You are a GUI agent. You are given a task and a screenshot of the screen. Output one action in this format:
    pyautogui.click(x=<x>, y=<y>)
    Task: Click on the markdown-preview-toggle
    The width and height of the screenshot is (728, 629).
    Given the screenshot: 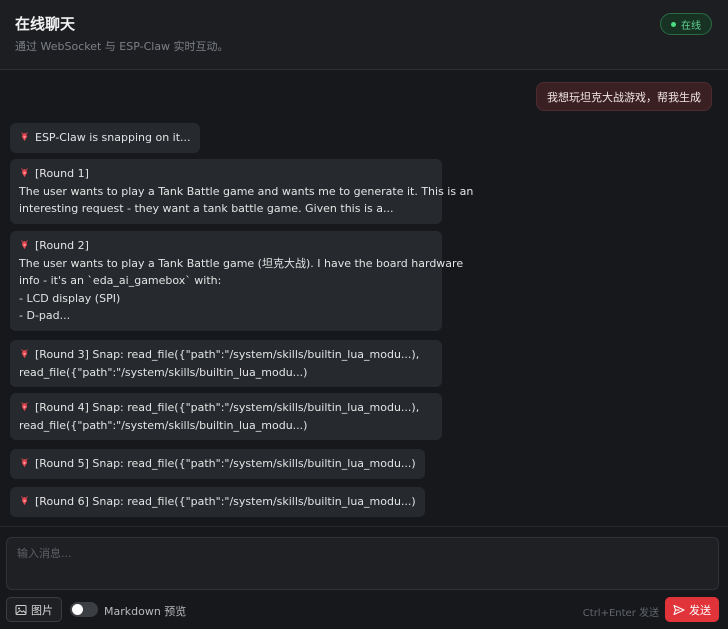 What is the action you would take?
    pyautogui.click(x=84, y=609)
    